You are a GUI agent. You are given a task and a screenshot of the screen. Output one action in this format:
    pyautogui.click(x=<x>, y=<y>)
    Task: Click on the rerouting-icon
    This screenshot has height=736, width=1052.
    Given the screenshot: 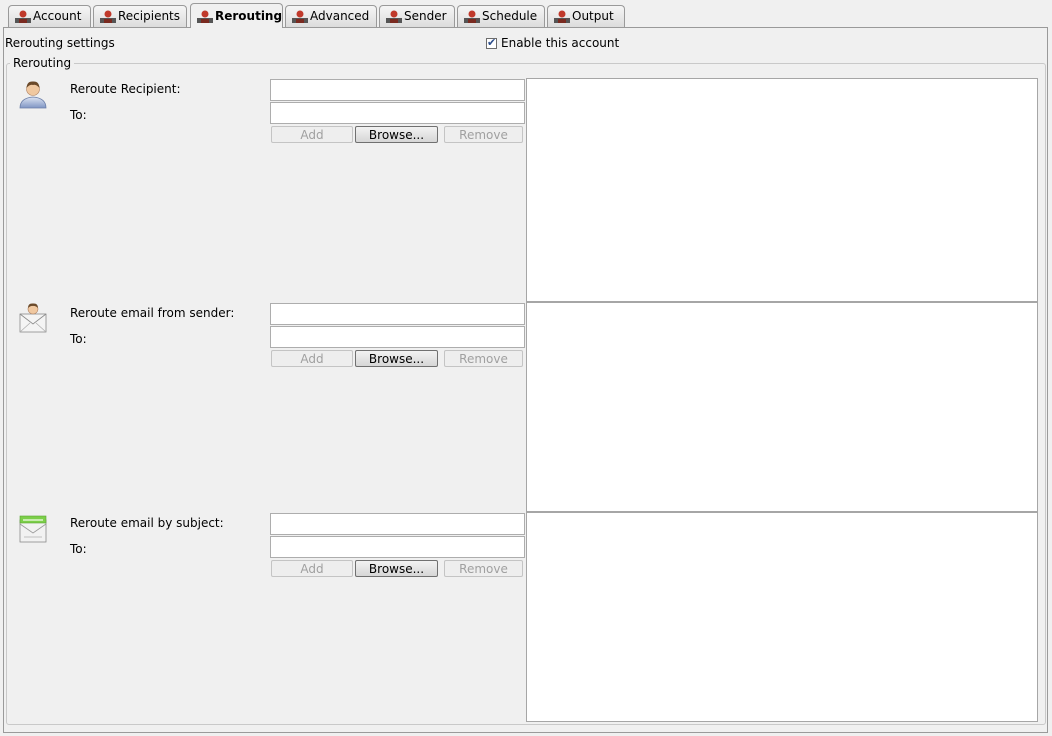 What is the action you would take?
    pyautogui.click(x=205, y=16)
    